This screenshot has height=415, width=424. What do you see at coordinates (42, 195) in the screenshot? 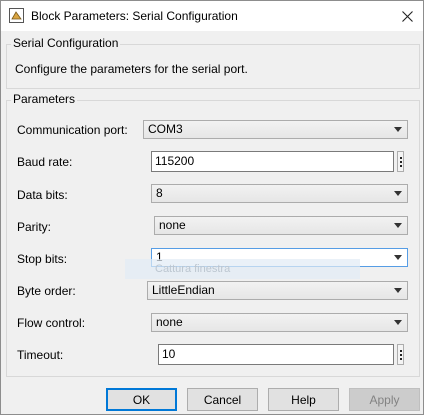
I see `data-bits-label: Data bits:` at bounding box center [42, 195].